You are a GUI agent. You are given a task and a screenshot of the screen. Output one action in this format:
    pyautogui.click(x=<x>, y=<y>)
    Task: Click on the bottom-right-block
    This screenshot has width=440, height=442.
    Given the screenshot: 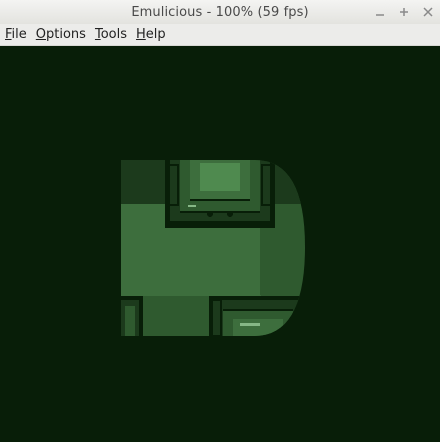 What is the action you would take?
    pyautogui.click(x=257, y=316)
    